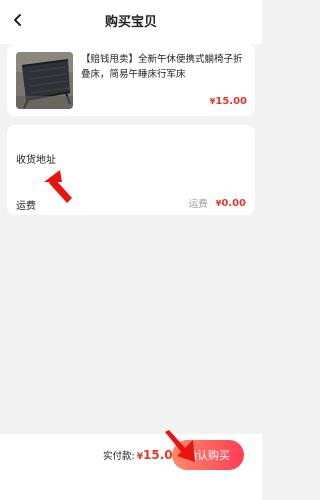  I want to click on page-title: 购买宝贝, so click(130, 22).